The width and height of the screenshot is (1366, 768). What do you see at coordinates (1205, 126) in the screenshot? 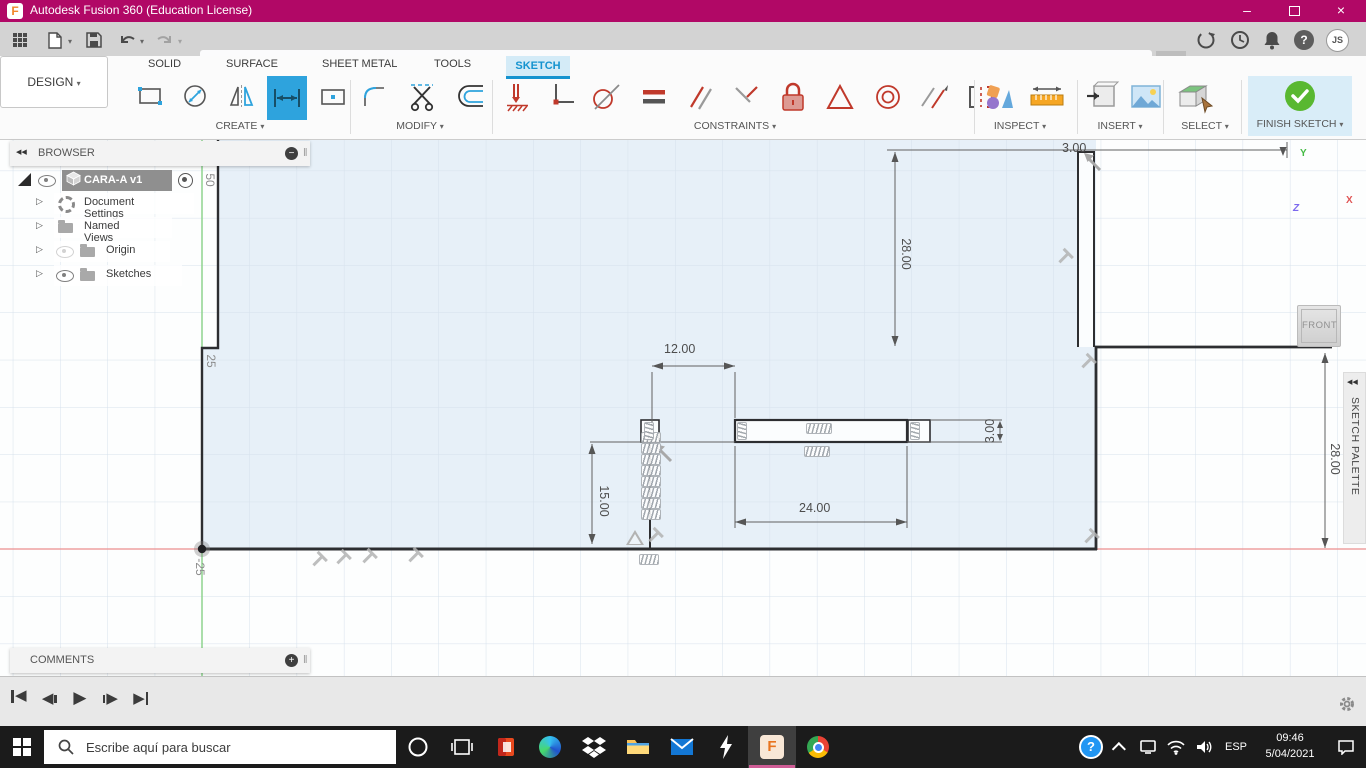
I see `group-select-label: SELECT ▾` at bounding box center [1205, 126].